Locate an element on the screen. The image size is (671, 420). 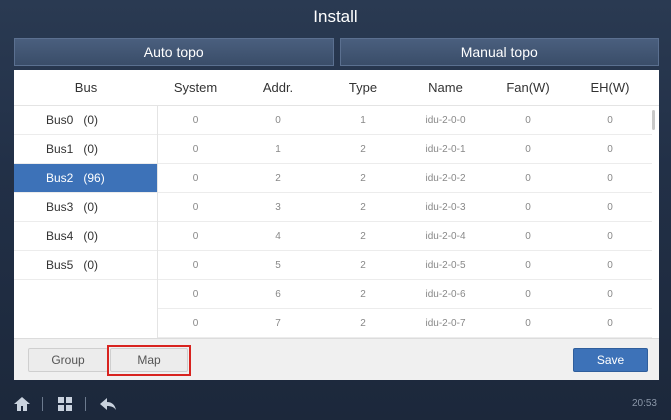
column-header-eh: EH(W) is located at coordinates (610, 87).